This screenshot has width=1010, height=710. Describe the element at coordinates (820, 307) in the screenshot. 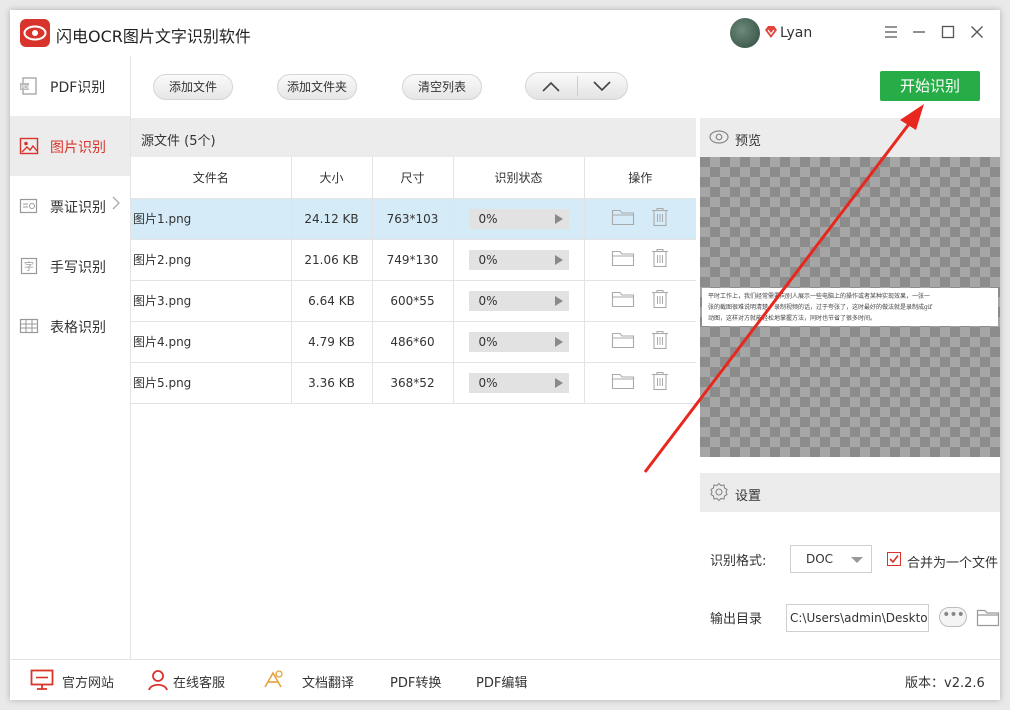

I see `preview-text-line: 张的截图很难说明清楚，录制视频的话，过于夸张了，这时最好的做法就是录制成gif` at that location.